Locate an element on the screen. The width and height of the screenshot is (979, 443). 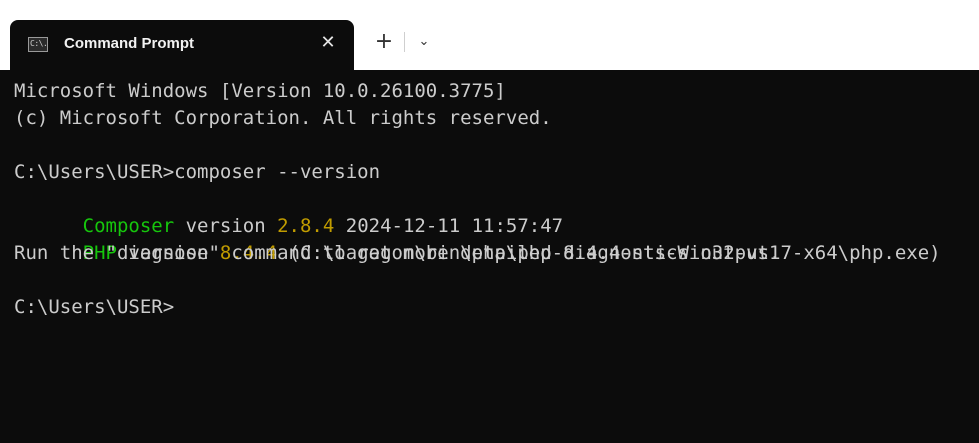
cmd-icon: C:\. is located at coordinates (38, 44).